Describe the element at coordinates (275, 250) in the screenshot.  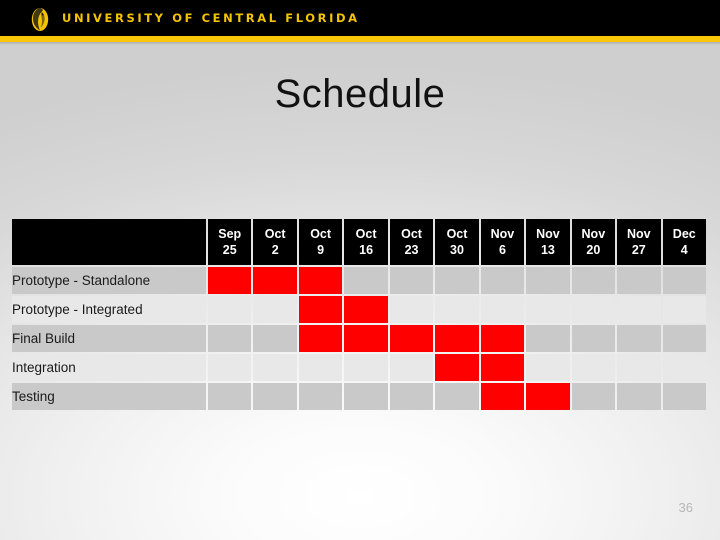
I see `column-header-day: 2` at that location.